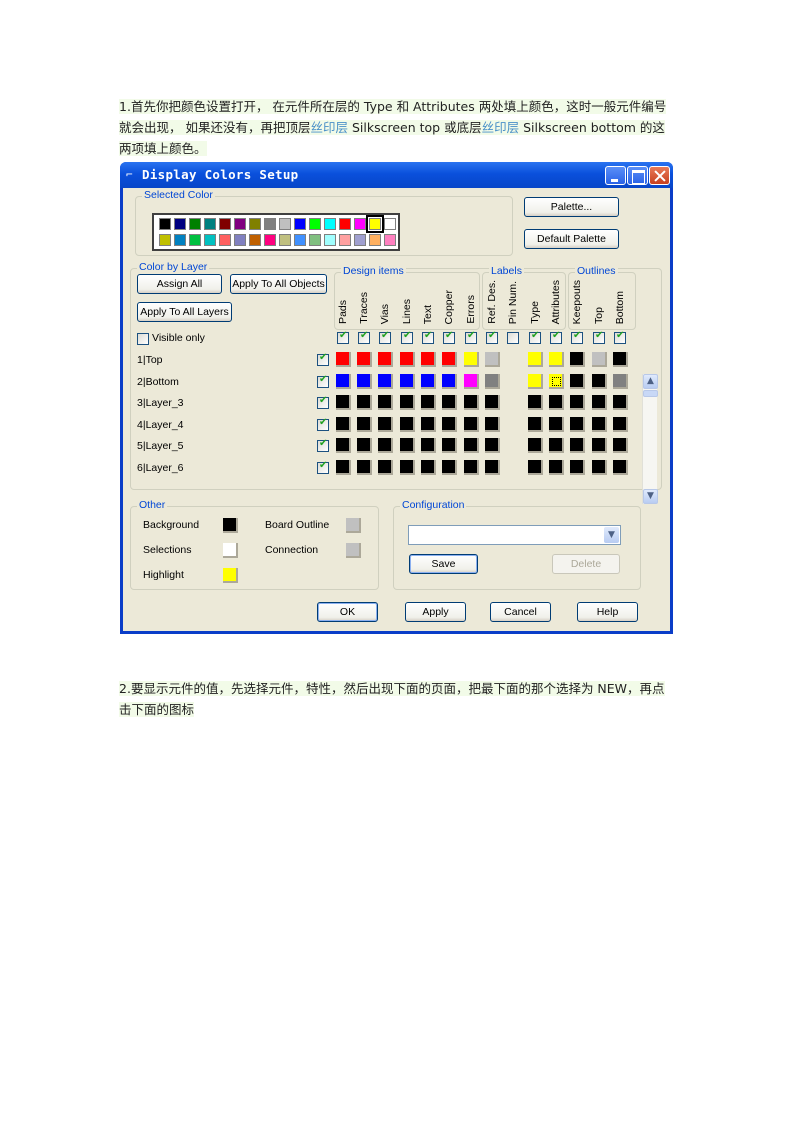 The width and height of the screenshot is (793, 1122). What do you see at coordinates (586, 564) in the screenshot?
I see `delete-button: Delete` at bounding box center [586, 564].